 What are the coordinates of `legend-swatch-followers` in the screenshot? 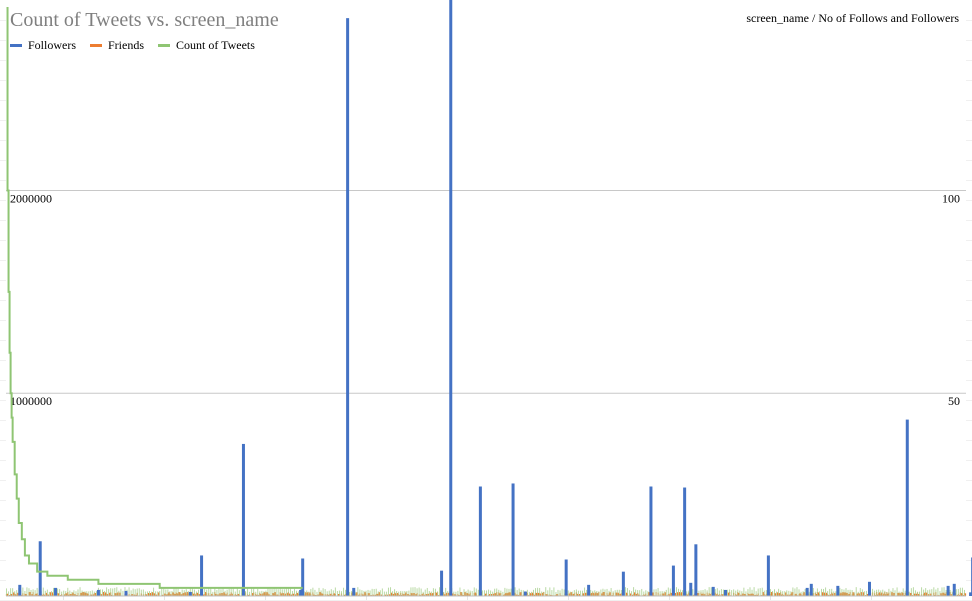 It's located at (16, 45).